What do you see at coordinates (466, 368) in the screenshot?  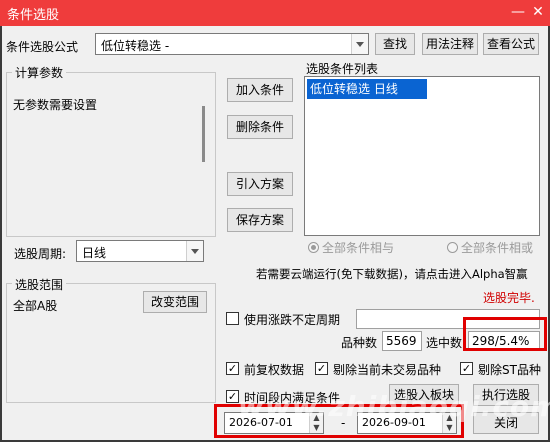 I see `exclude-st-checkbox: ✓` at bounding box center [466, 368].